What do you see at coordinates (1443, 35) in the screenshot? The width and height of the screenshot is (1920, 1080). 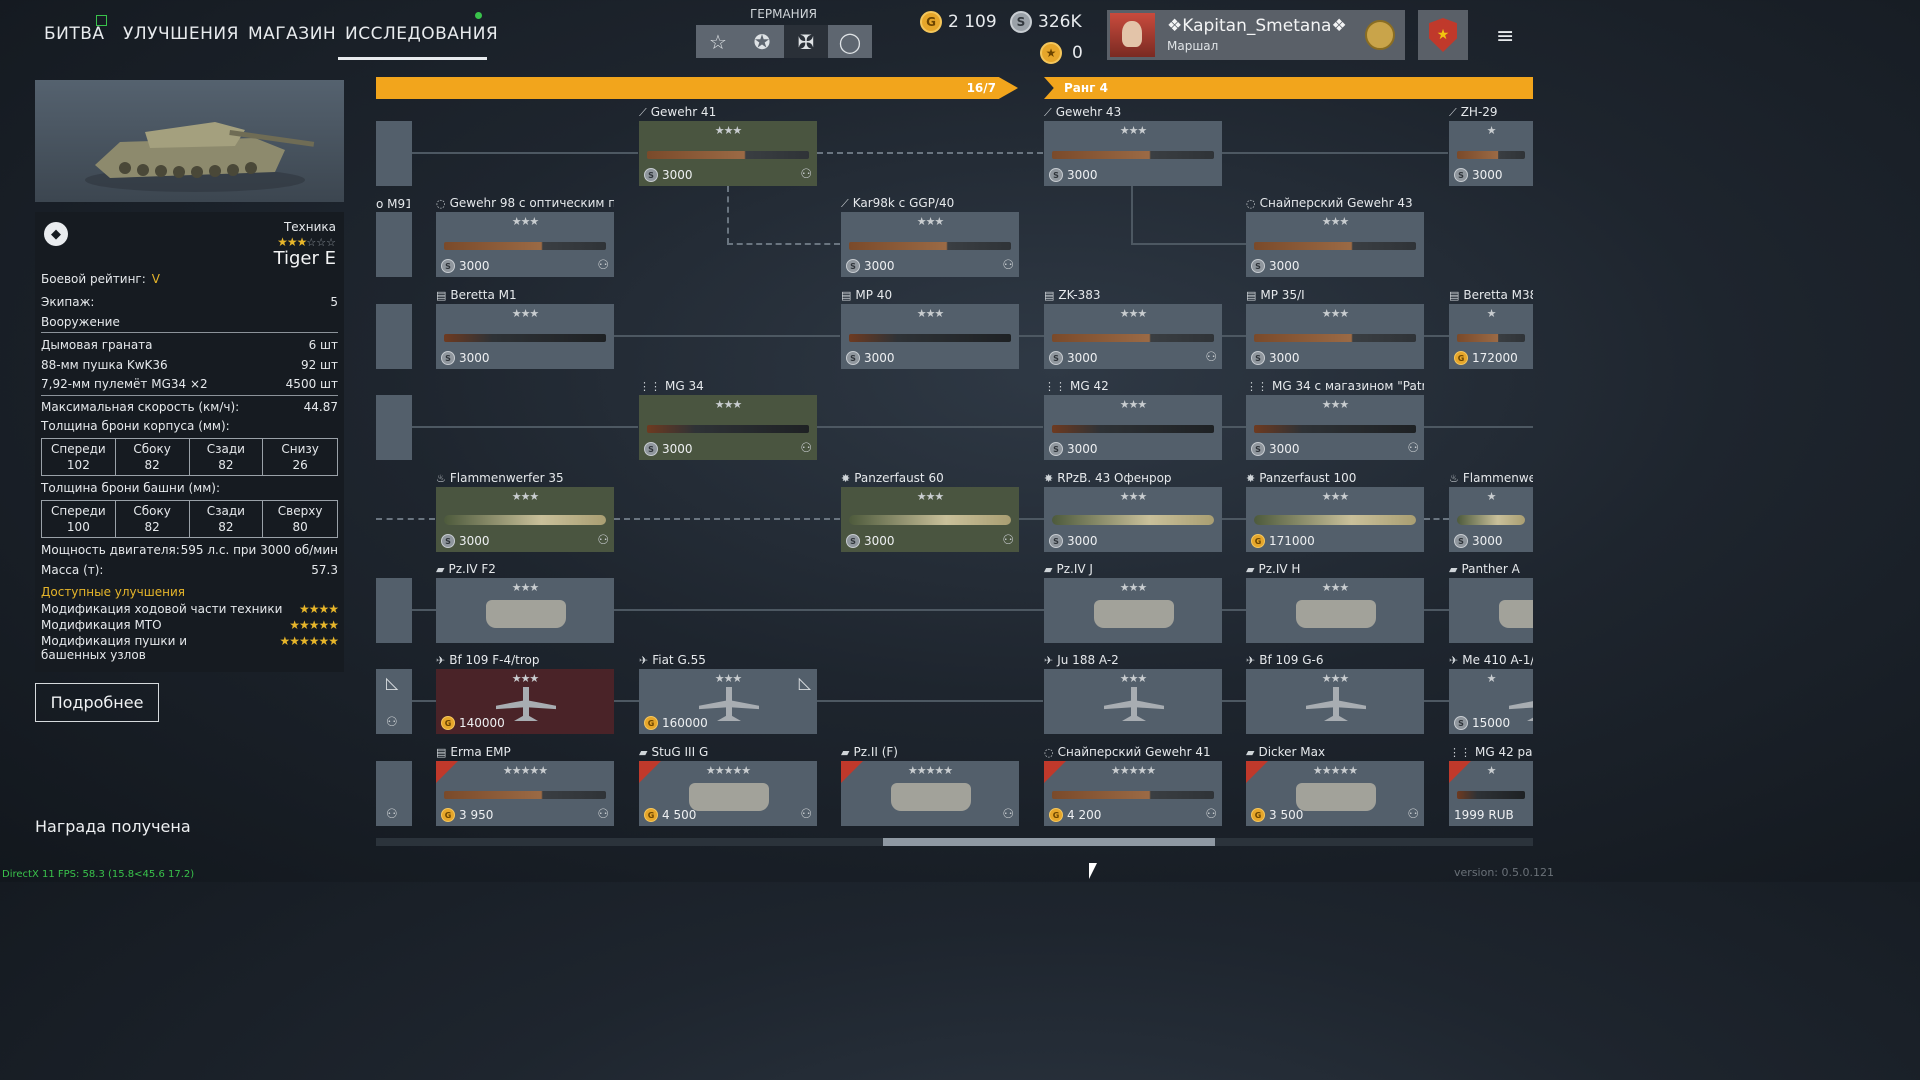 I see `rank-badge-button: ★` at bounding box center [1443, 35].